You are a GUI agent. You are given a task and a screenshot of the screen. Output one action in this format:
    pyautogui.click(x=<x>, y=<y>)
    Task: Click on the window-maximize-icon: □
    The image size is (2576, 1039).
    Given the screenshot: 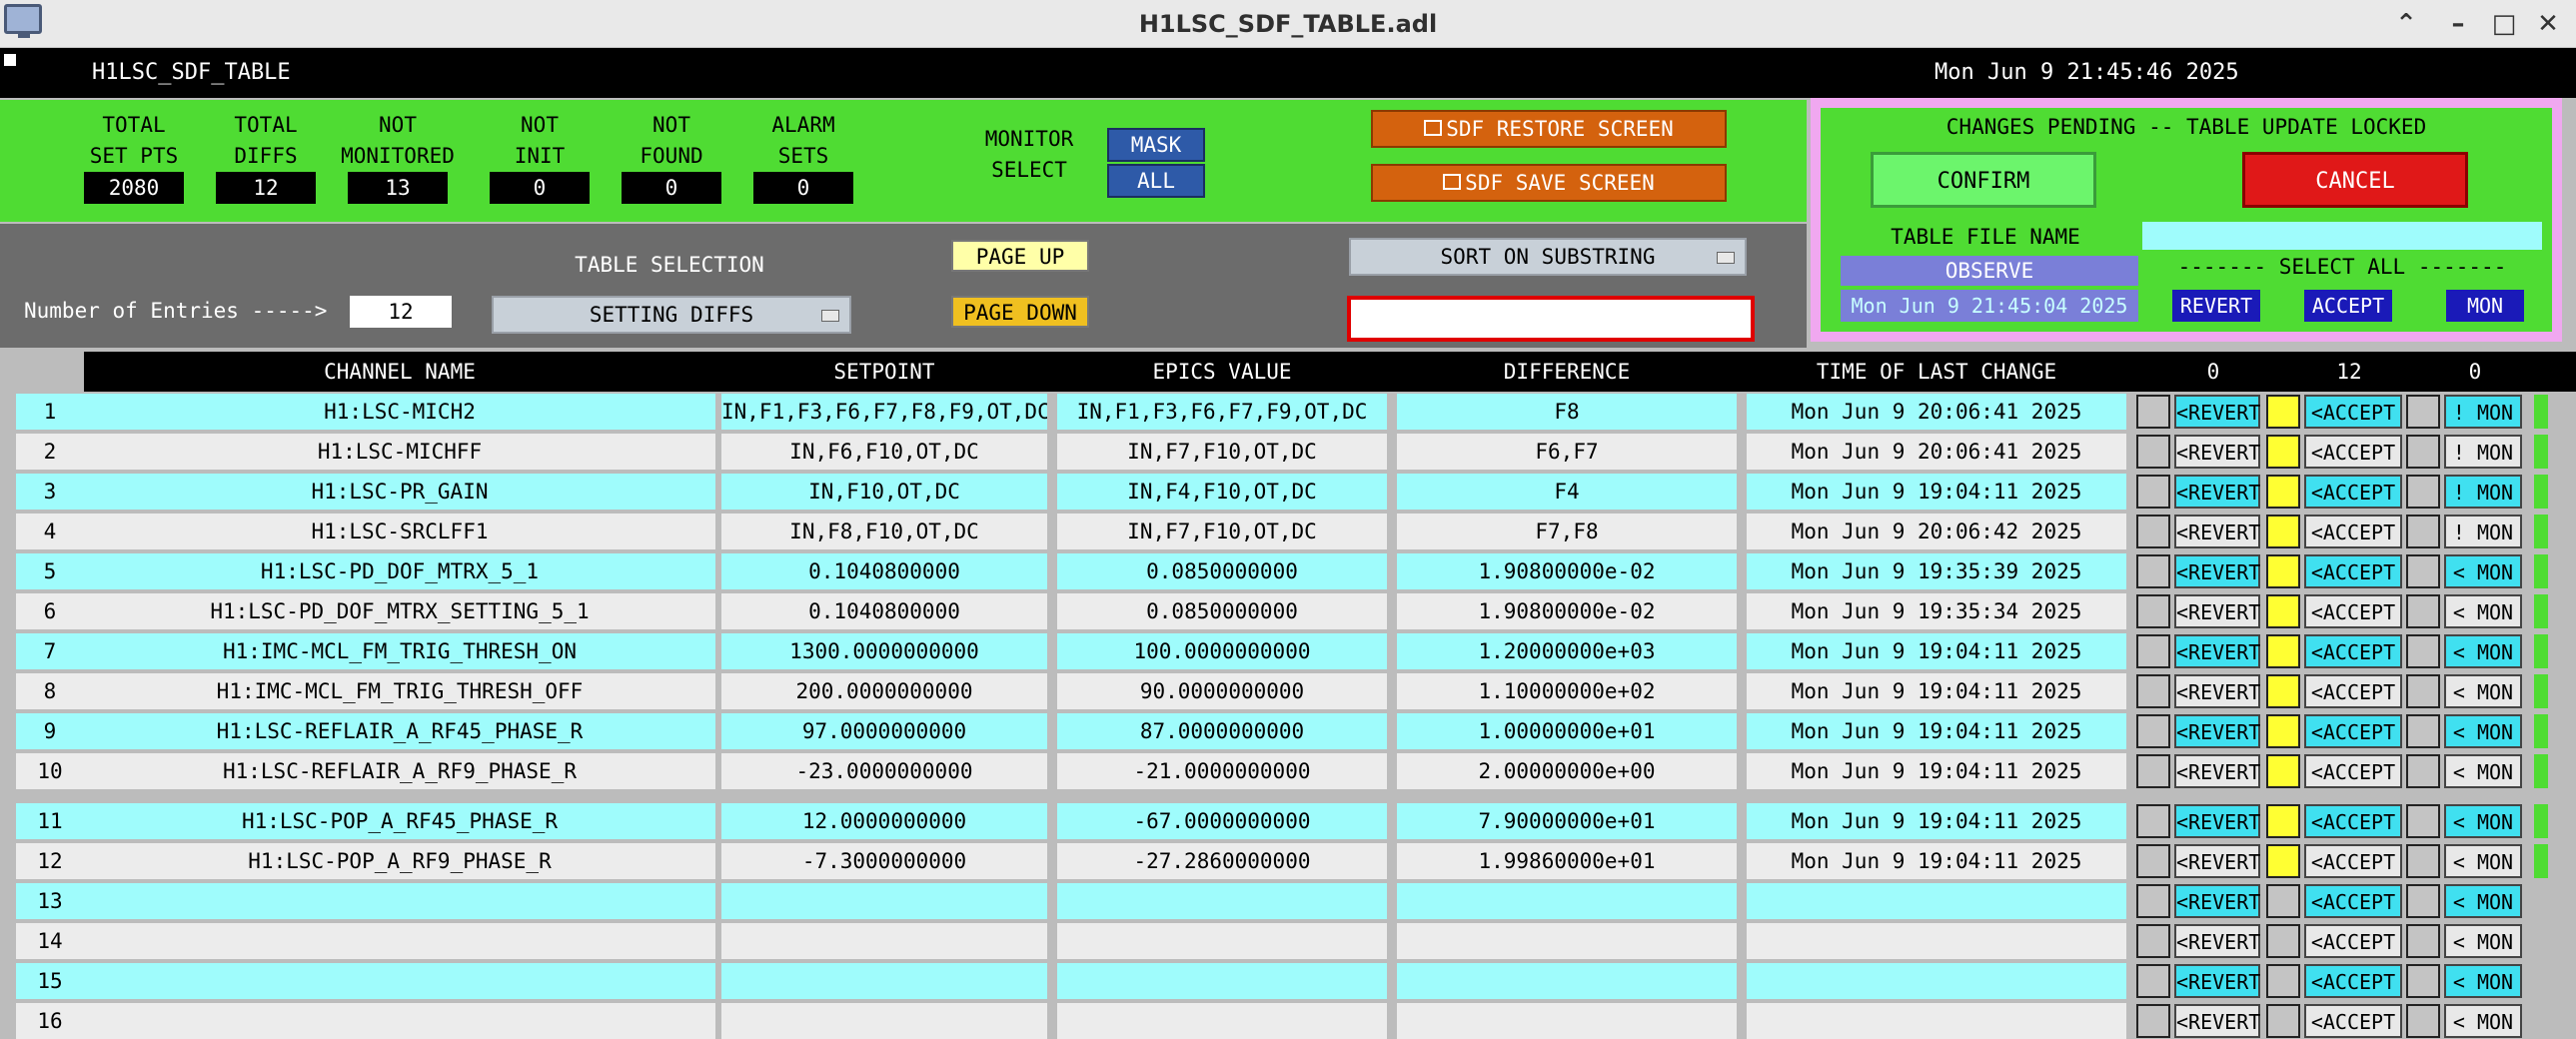 What is the action you would take?
    pyautogui.click(x=2504, y=24)
    